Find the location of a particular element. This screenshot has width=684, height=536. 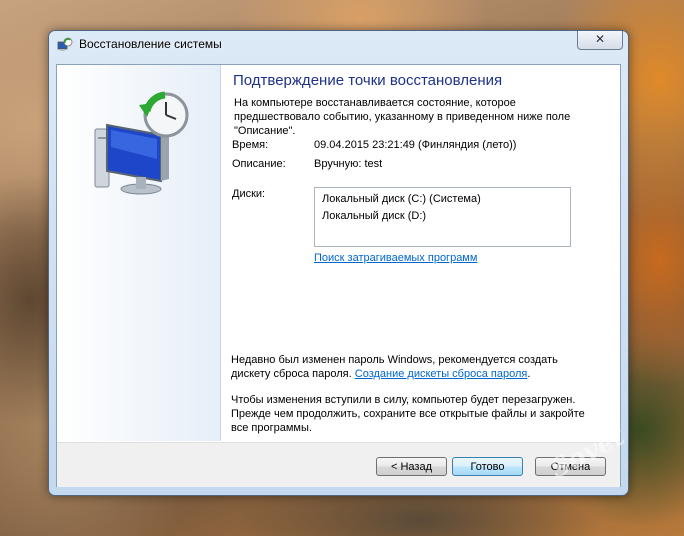

back-button: < Назад is located at coordinates (411, 466).